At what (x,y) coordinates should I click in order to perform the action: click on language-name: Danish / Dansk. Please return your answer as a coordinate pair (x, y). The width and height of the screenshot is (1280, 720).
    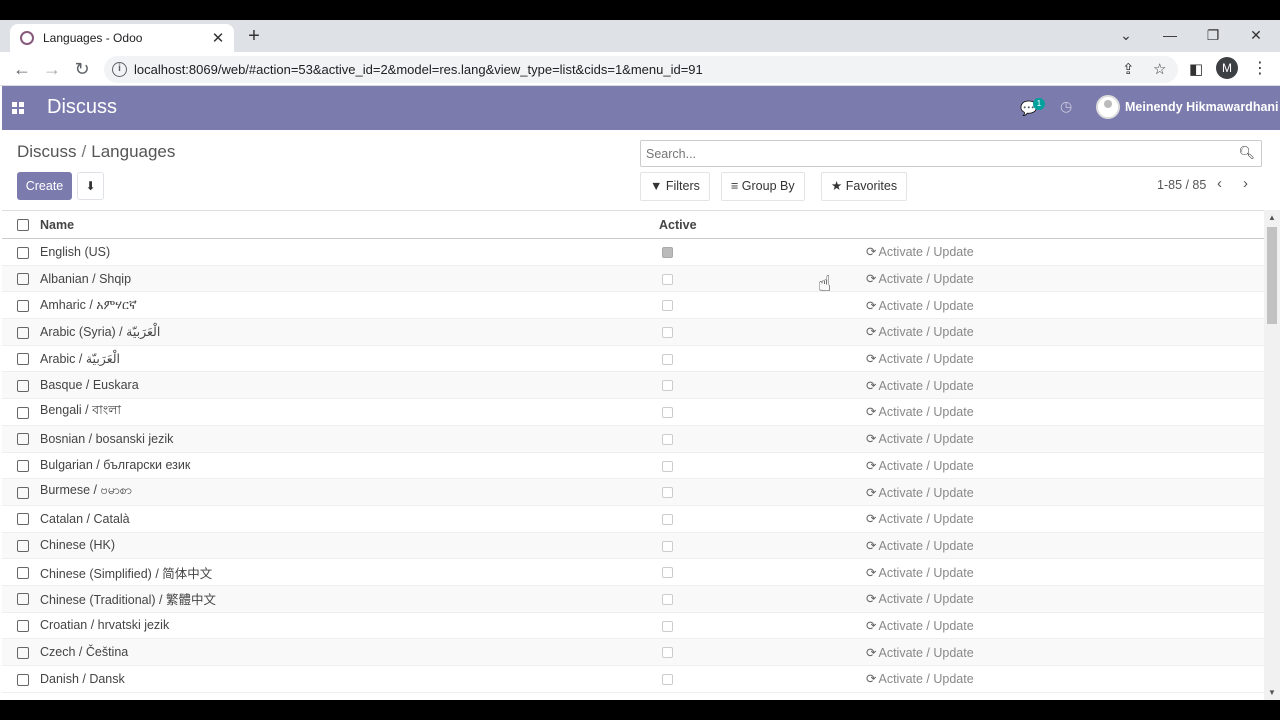
    Looking at the image, I should click on (348, 679).